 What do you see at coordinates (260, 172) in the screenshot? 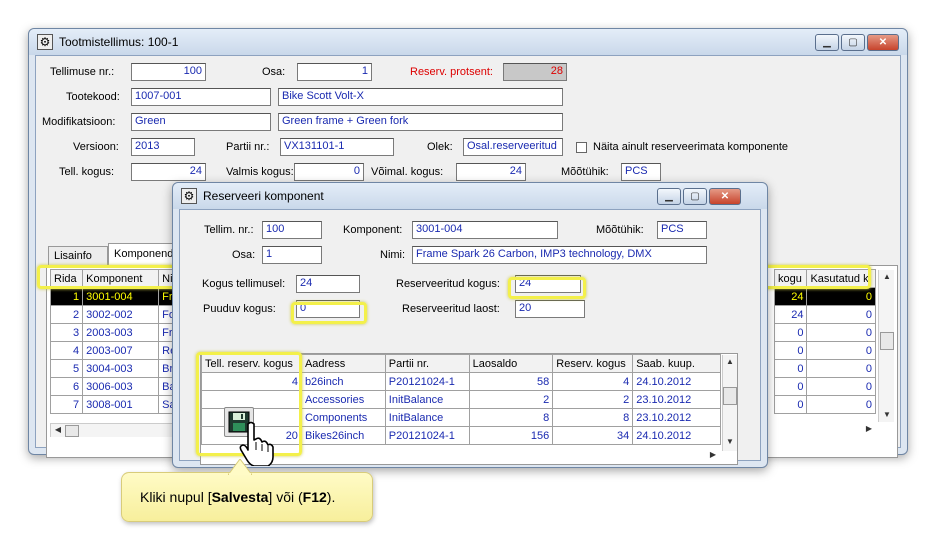
I see `finished-qty-label: Valmis kogus:` at bounding box center [260, 172].